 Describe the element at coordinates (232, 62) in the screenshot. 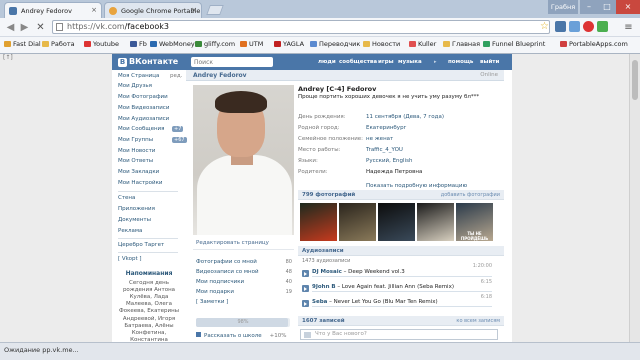

I see `vk-search-input` at that location.